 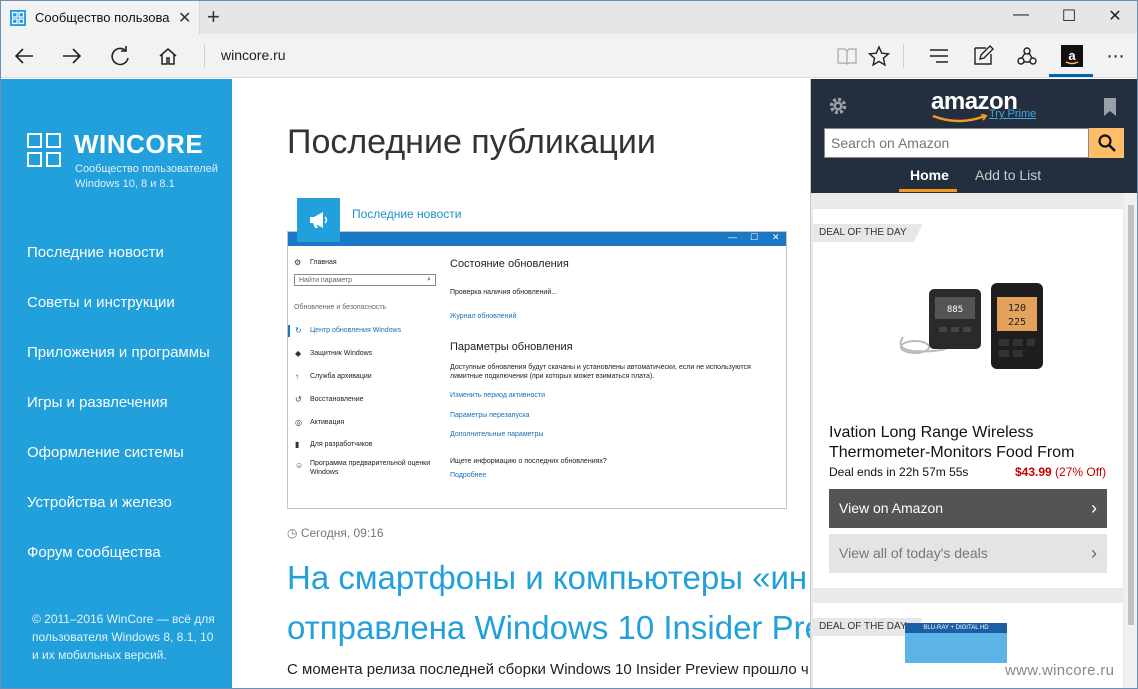 What do you see at coordinates (72, 56) in the screenshot?
I see `forward-icon` at bounding box center [72, 56].